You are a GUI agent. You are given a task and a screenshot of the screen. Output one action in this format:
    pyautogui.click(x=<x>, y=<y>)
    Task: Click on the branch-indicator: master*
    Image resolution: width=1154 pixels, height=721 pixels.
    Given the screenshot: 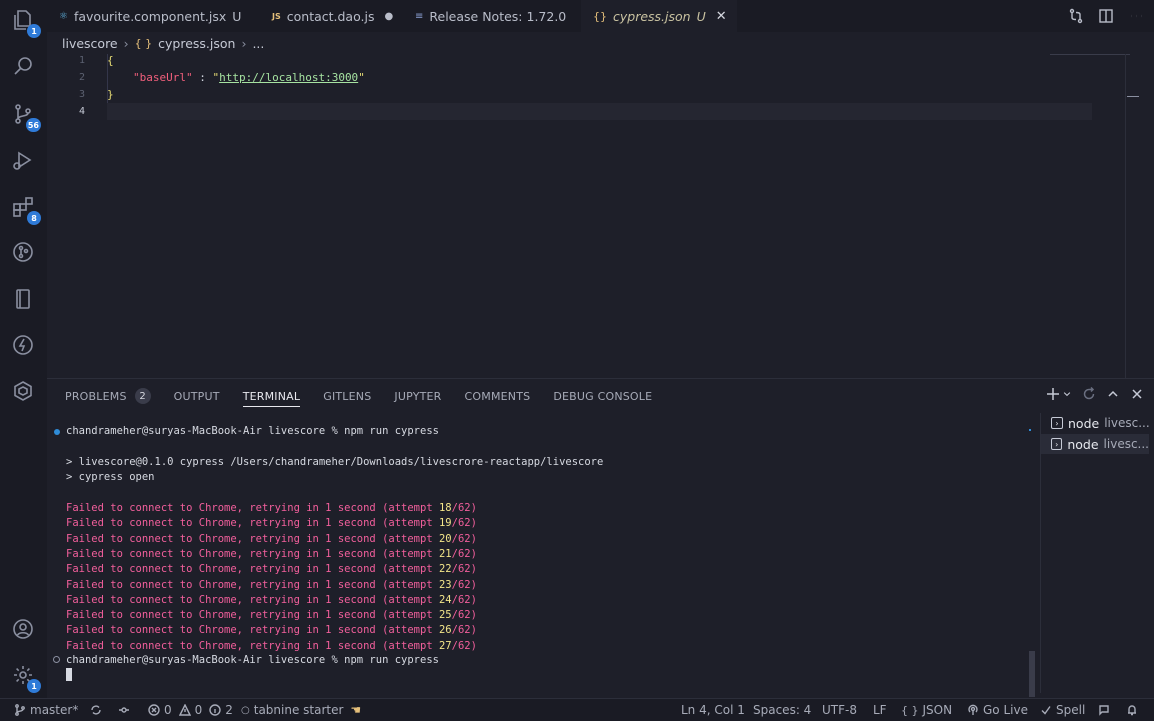 What is the action you would take?
    pyautogui.click(x=46, y=710)
    